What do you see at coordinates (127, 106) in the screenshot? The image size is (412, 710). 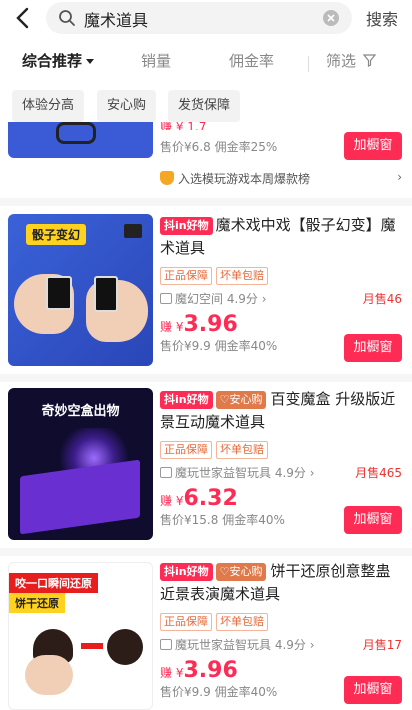 I see `chip-safe-buy: 安心购` at bounding box center [127, 106].